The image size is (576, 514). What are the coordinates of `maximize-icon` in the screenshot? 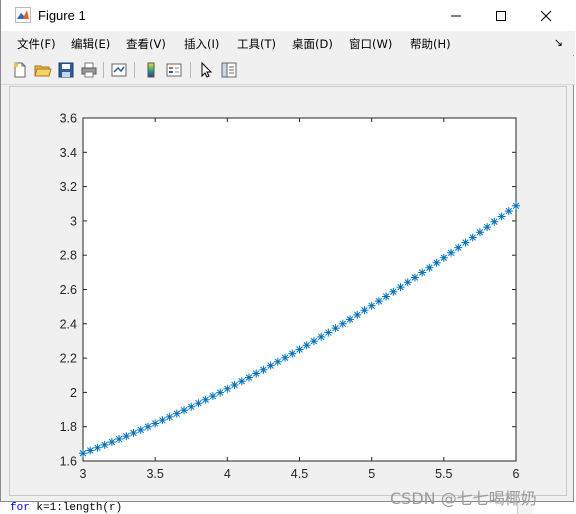 It's located at (501, 15).